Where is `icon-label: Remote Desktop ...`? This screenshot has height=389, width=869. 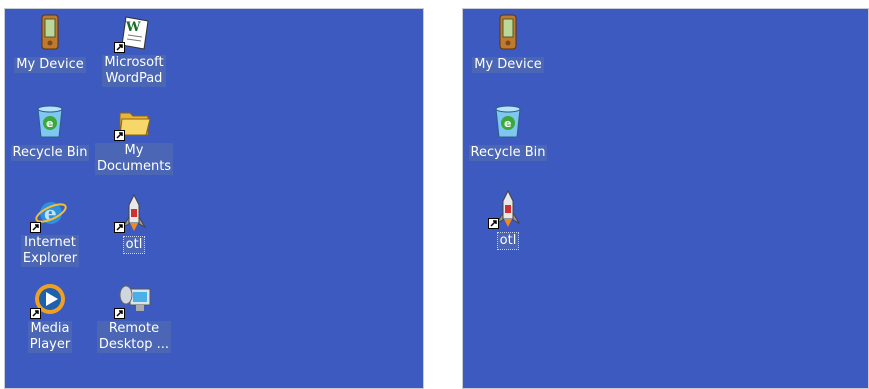 icon-label: Remote Desktop ... is located at coordinates (134, 337).